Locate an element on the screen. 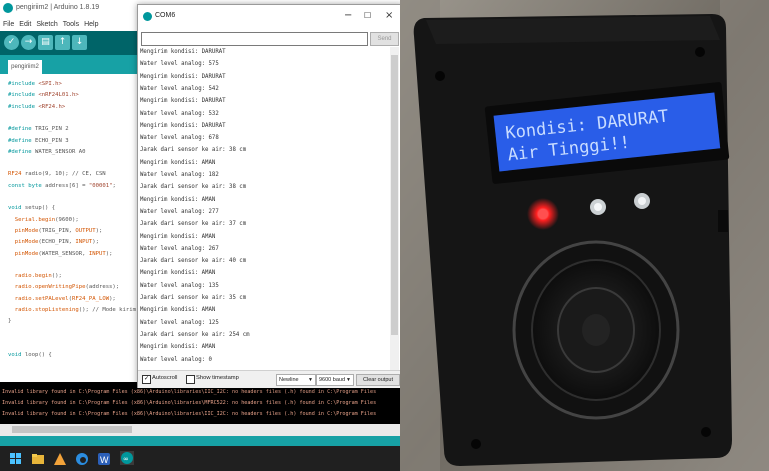  serial-scrollbar is located at coordinates (394, 208).